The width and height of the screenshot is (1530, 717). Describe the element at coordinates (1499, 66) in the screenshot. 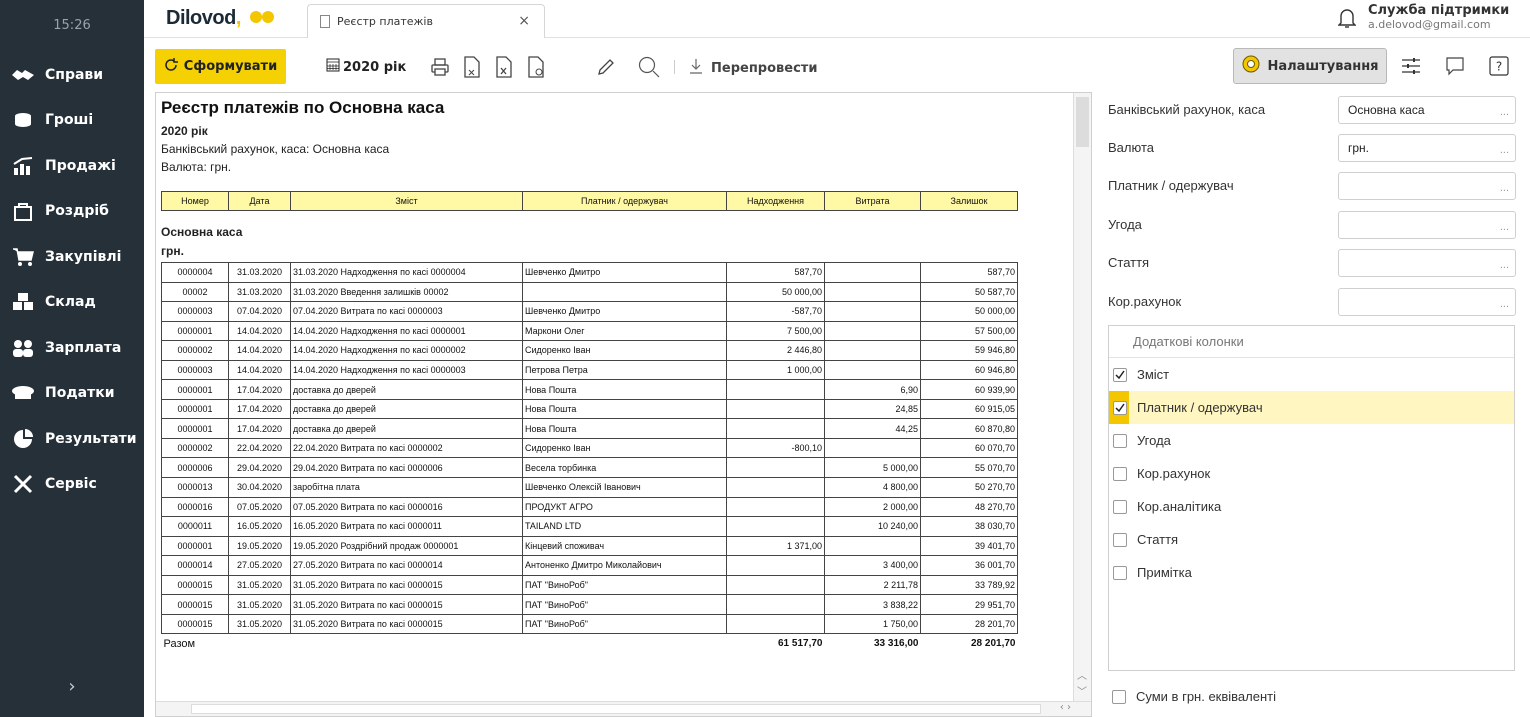

I see `help-icon: ?` at that location.